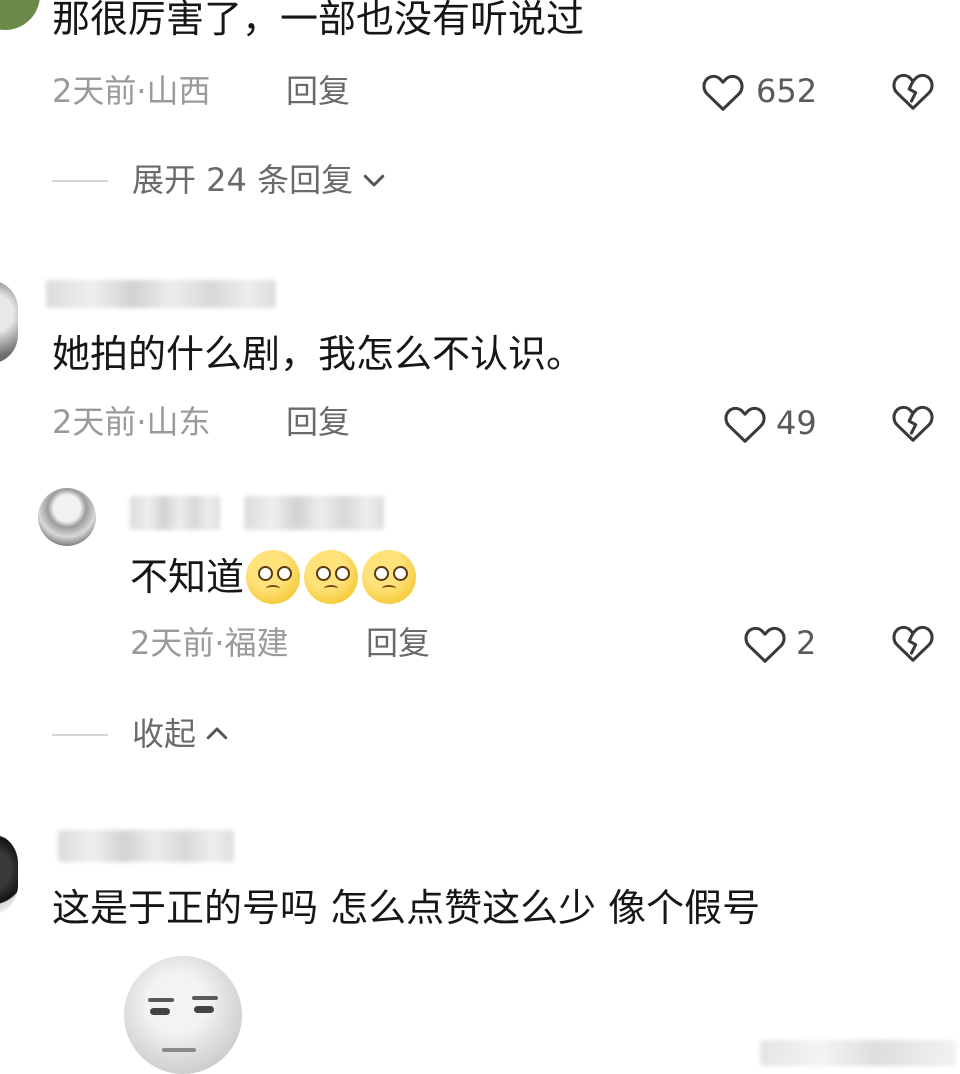 The image size is (960, 1074). I want to click on reply-target-blurred, so click(314, 513).